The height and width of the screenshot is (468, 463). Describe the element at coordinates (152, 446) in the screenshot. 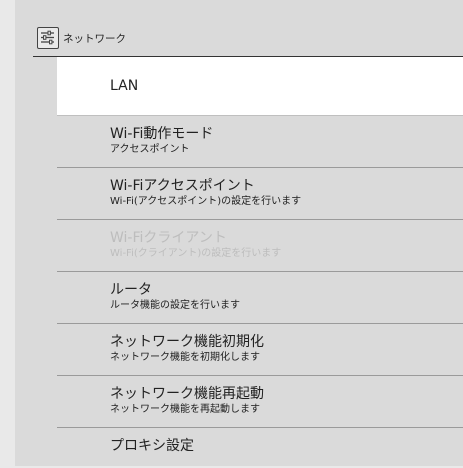

I see `menu-item-title: プロキシ設定` at that location.